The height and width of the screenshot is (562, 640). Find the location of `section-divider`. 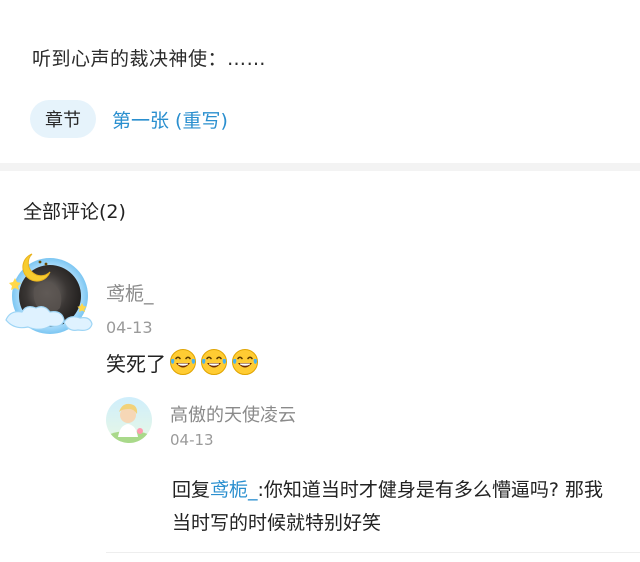

section-divider is located at coordinates (320, 167).